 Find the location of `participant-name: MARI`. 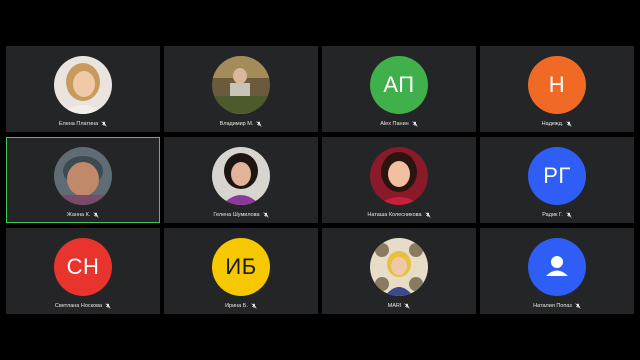

participant-name: MARI is located at coordinates (394, 306).